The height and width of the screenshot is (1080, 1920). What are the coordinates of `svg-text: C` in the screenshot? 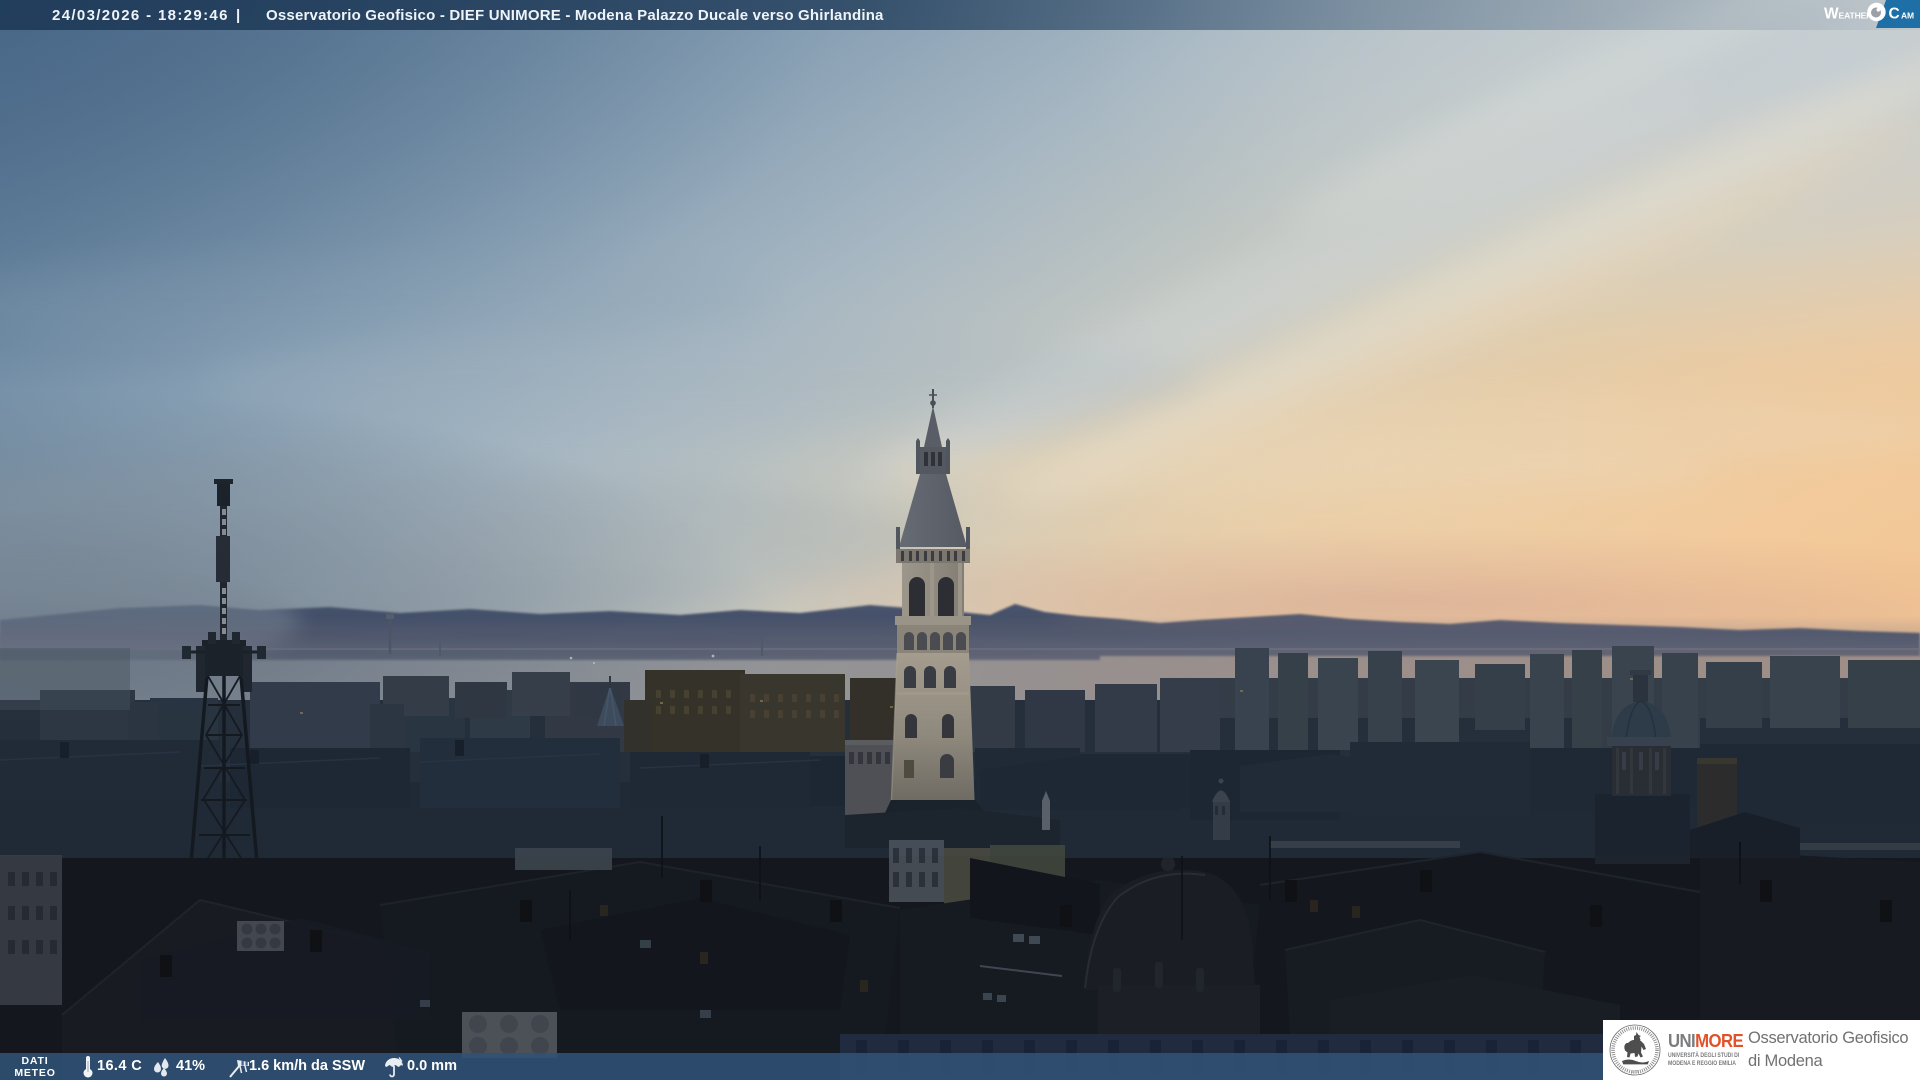 It's located at (1894, 14).